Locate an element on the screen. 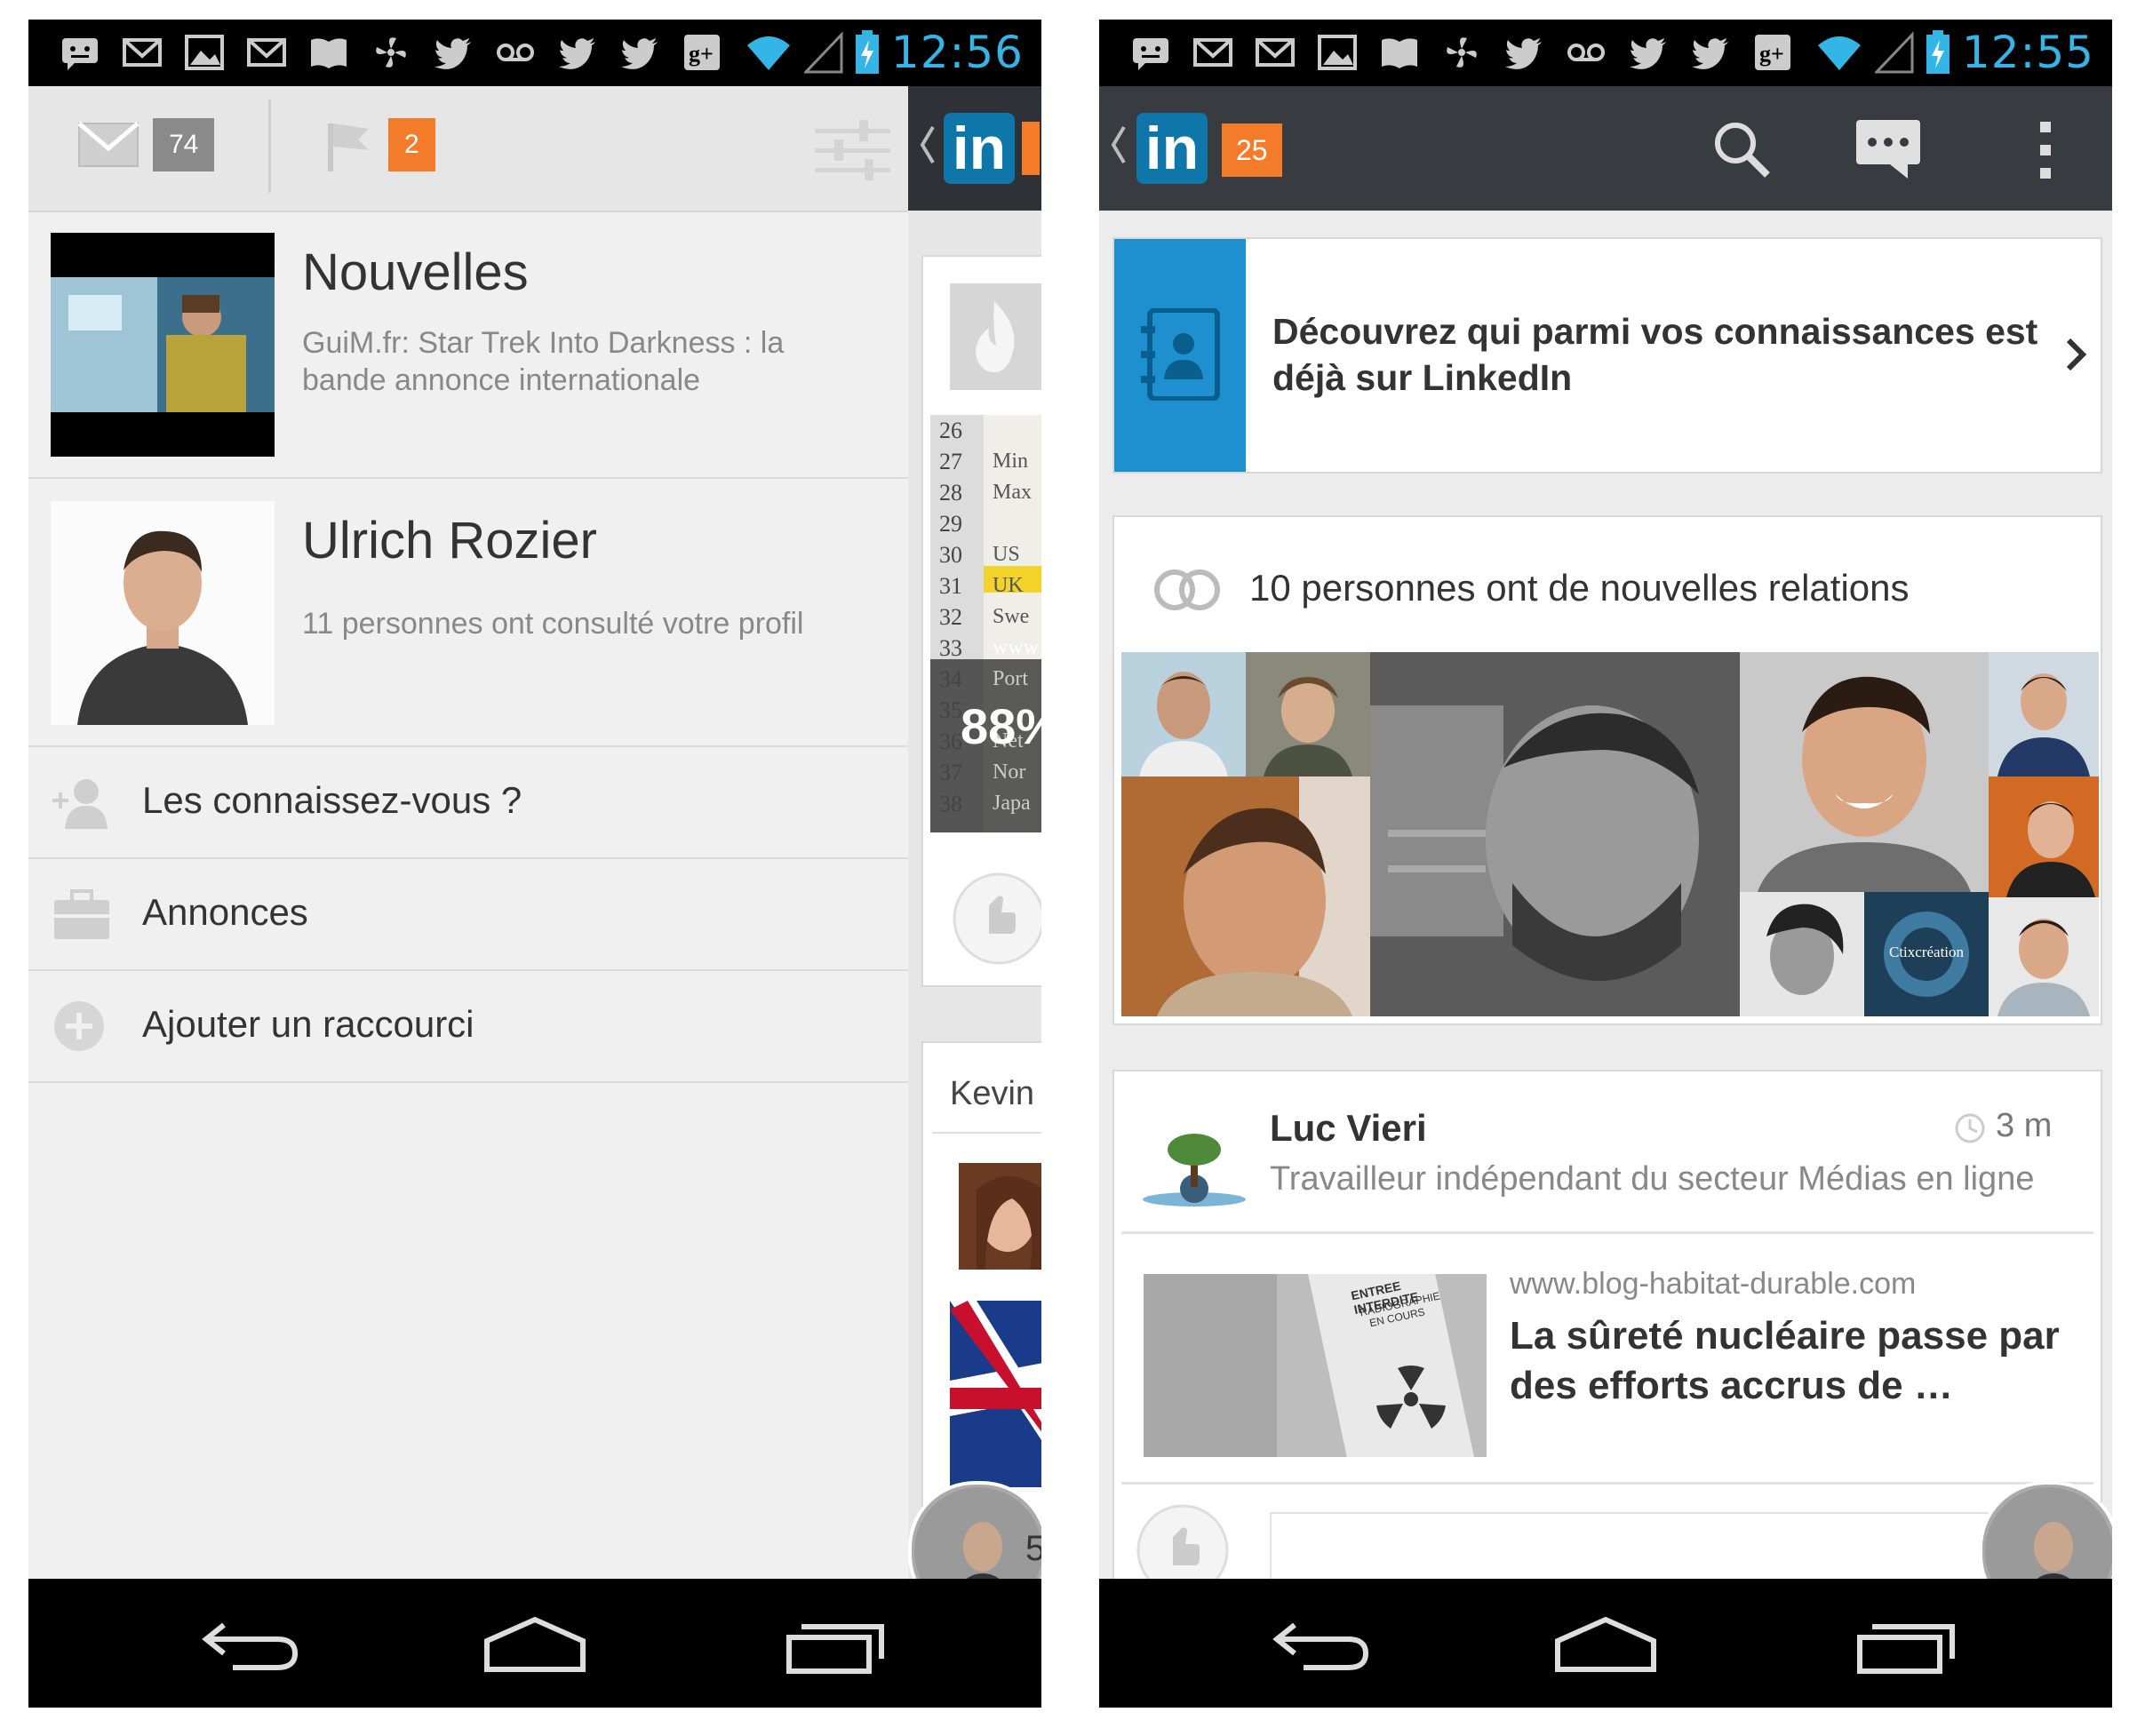 This screenshot has height=1736, width=2129. plus-circle-icon is located at coordinates (79, 1026).